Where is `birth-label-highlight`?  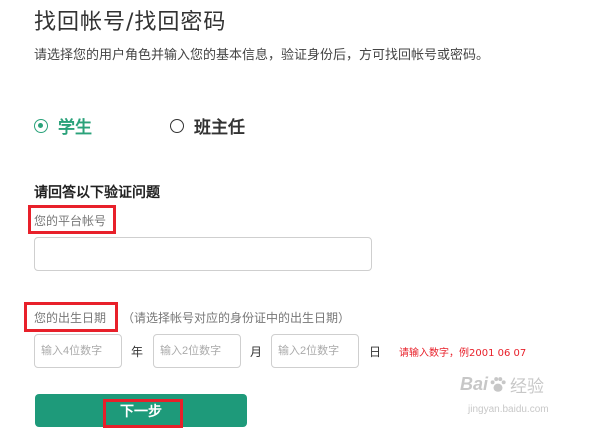 birth-label-highlight is located at coordinates (71, 317).